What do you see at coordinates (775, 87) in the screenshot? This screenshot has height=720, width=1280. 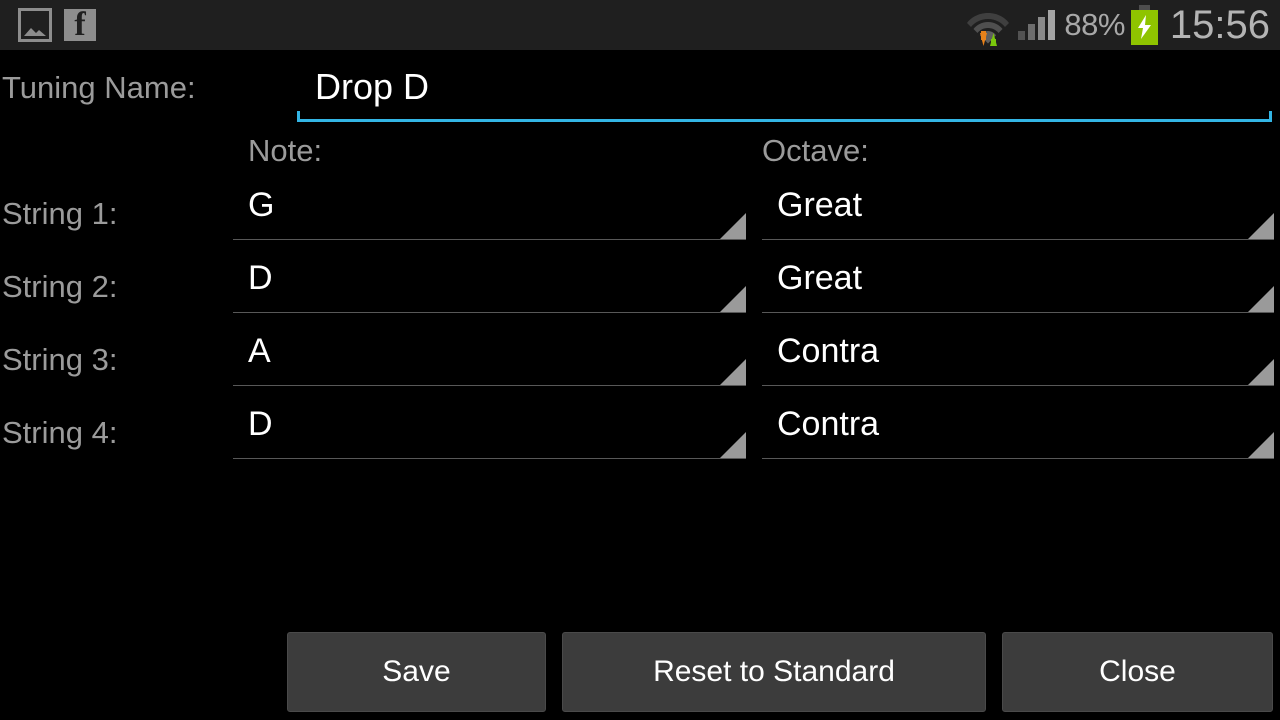 I see `tuning-name-input` at bounding box center [775, 87].